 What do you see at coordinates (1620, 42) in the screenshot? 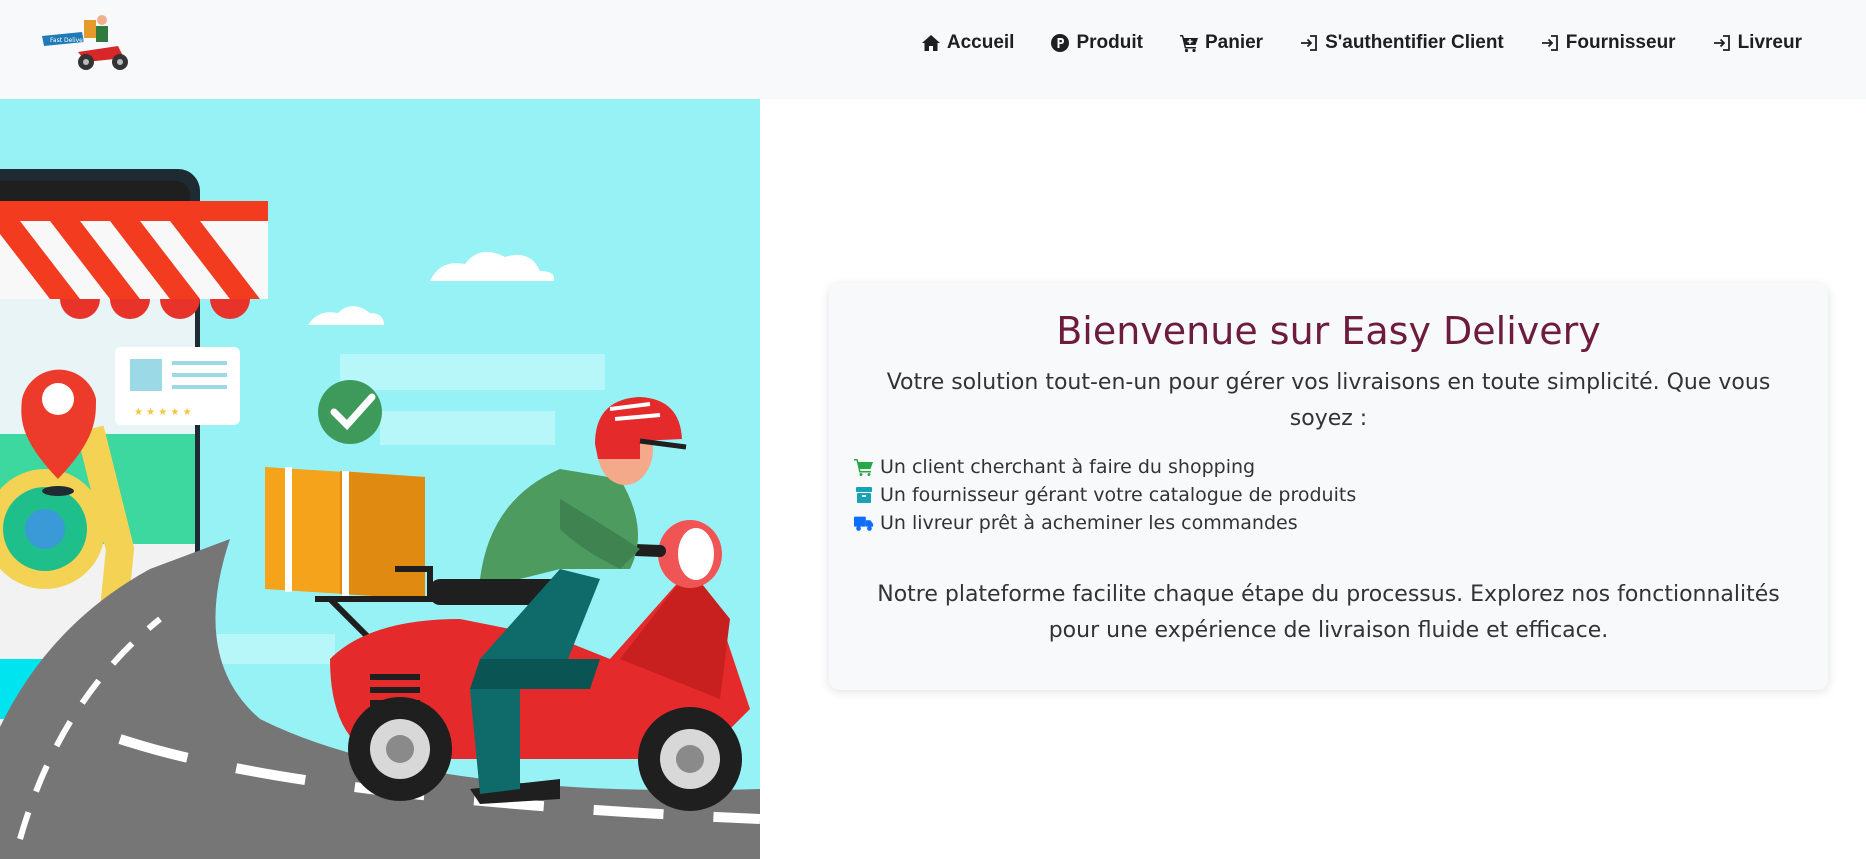
I see `nav-fournisseur-label: Fournisseur` at bounding box center [1620, 42].